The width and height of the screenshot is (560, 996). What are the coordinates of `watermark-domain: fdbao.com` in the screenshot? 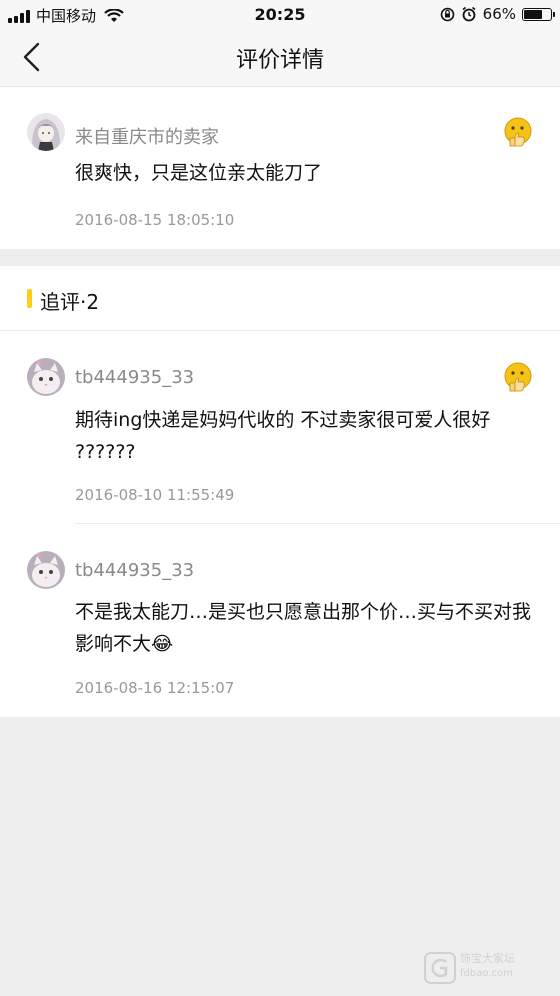 It's located at (486, 973).